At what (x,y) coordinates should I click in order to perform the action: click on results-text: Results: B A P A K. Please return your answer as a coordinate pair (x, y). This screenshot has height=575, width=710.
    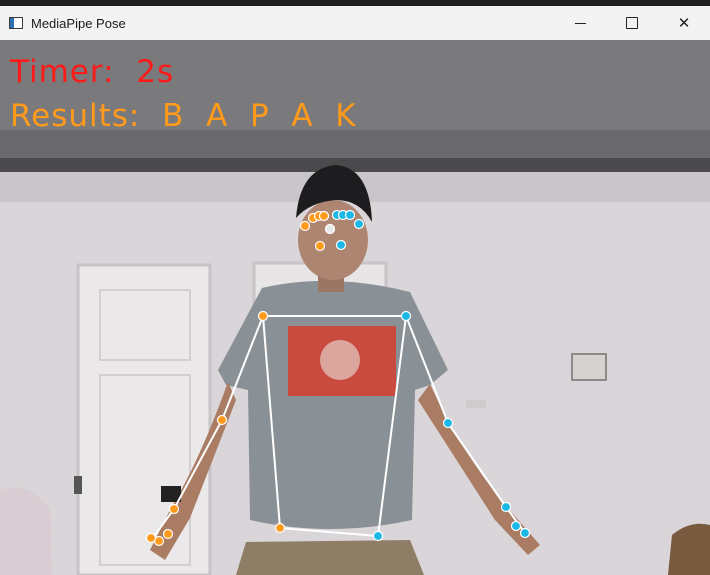
    Looking at the image, I should click on (183, 116).